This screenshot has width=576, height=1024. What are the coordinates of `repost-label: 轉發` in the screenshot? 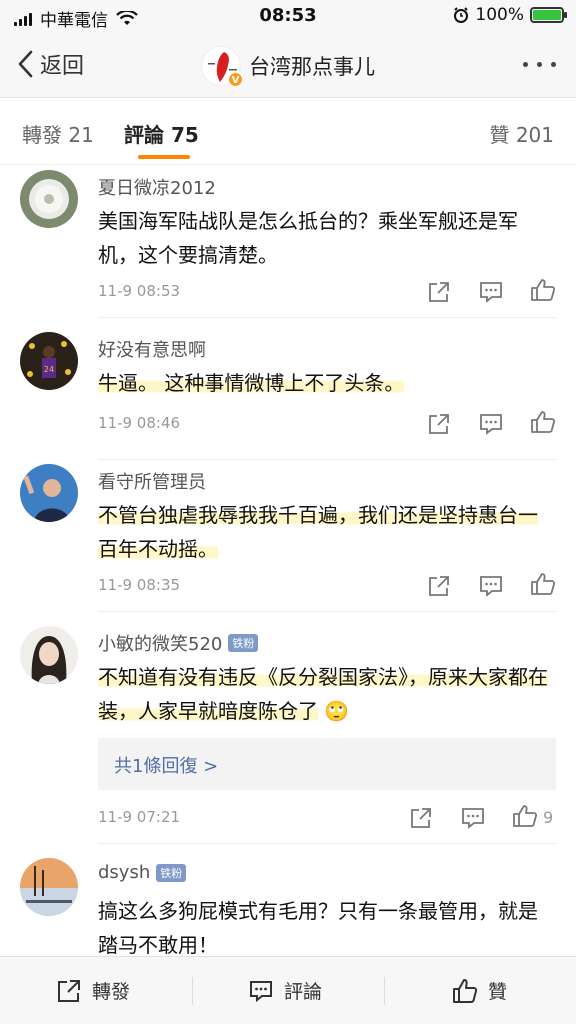 It's located at (111, 992).